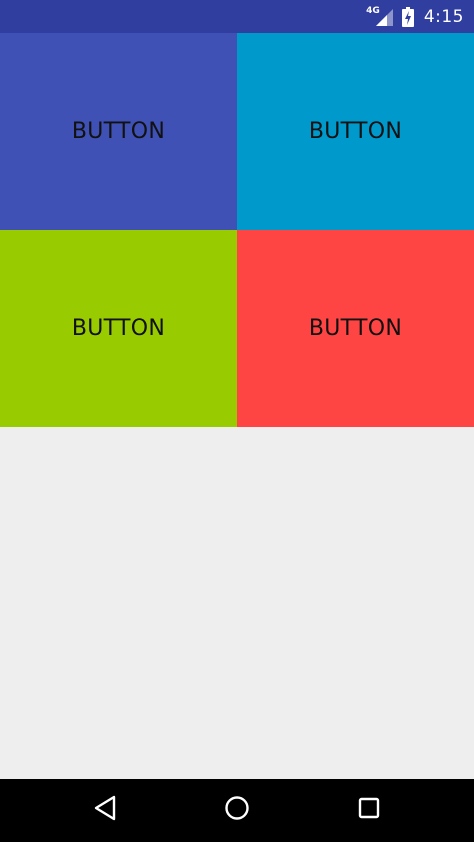 Image resolution: width=474 pixels, height=842 pixels. I want to click on status-icons: 4G 4:15, so click(415, 16).